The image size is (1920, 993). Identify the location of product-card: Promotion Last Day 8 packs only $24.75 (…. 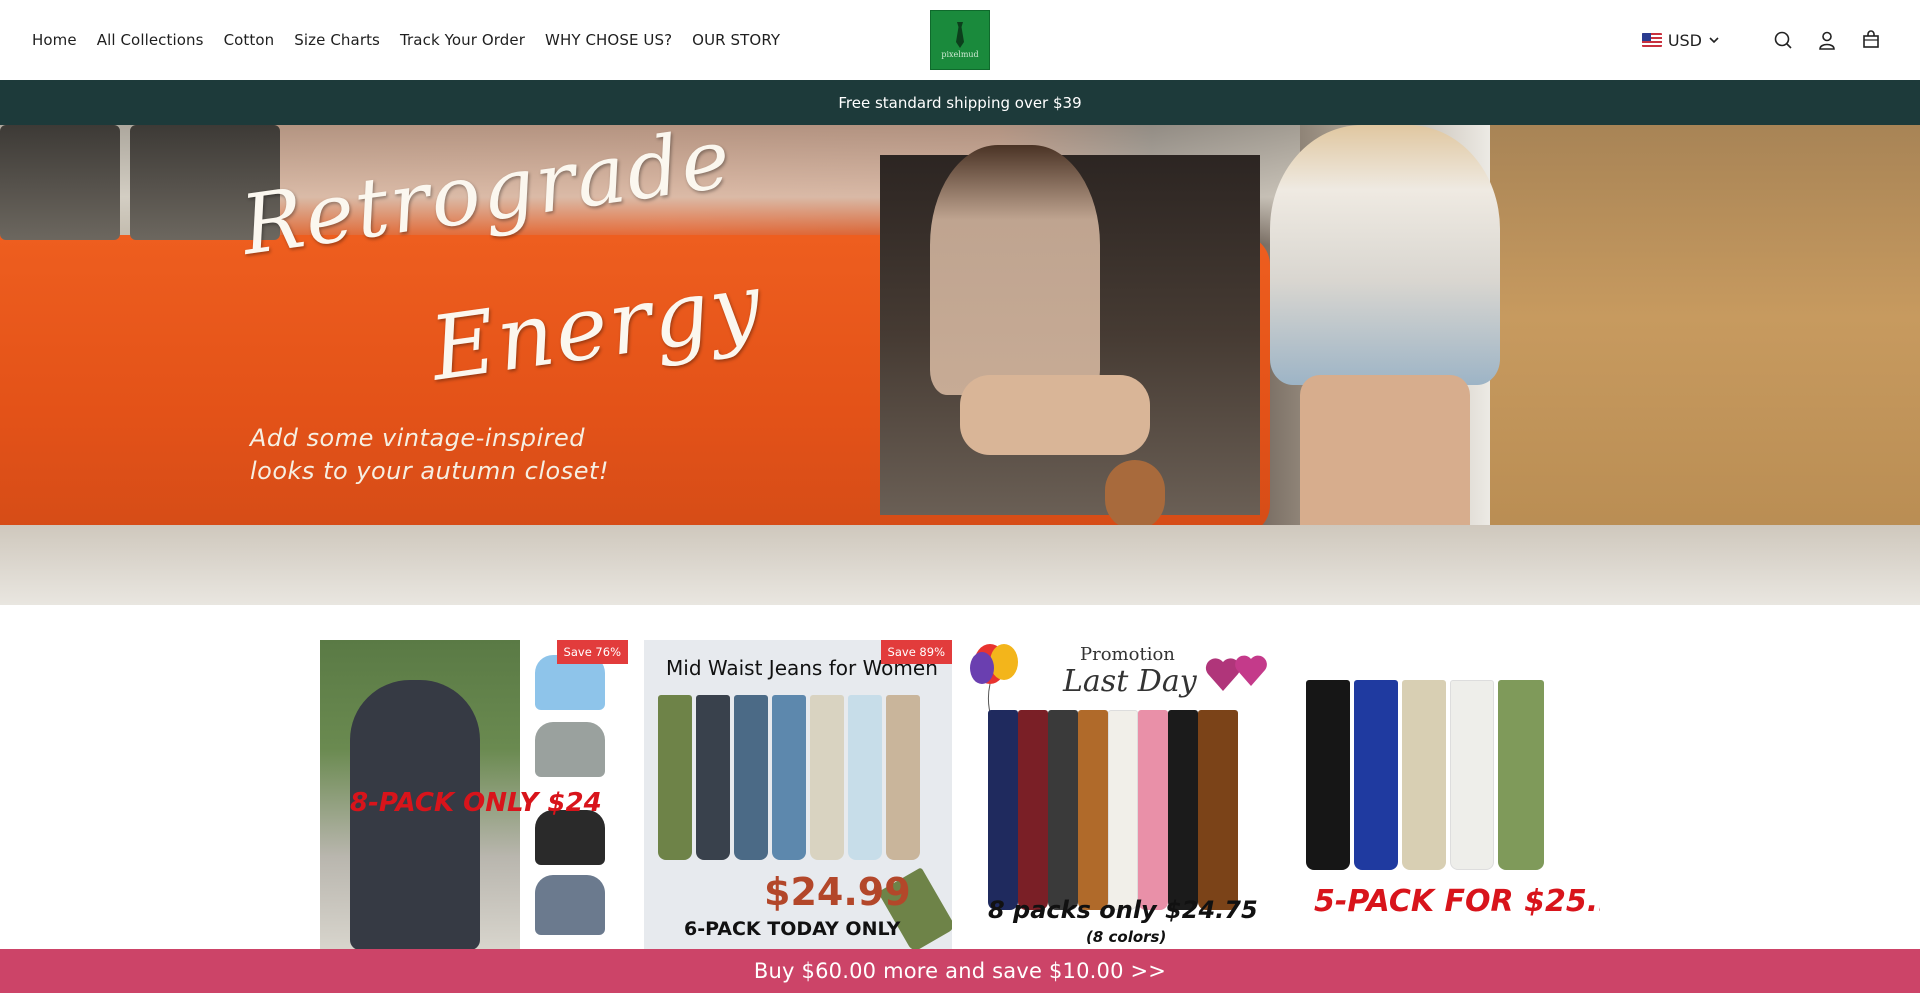
(1122, 795).